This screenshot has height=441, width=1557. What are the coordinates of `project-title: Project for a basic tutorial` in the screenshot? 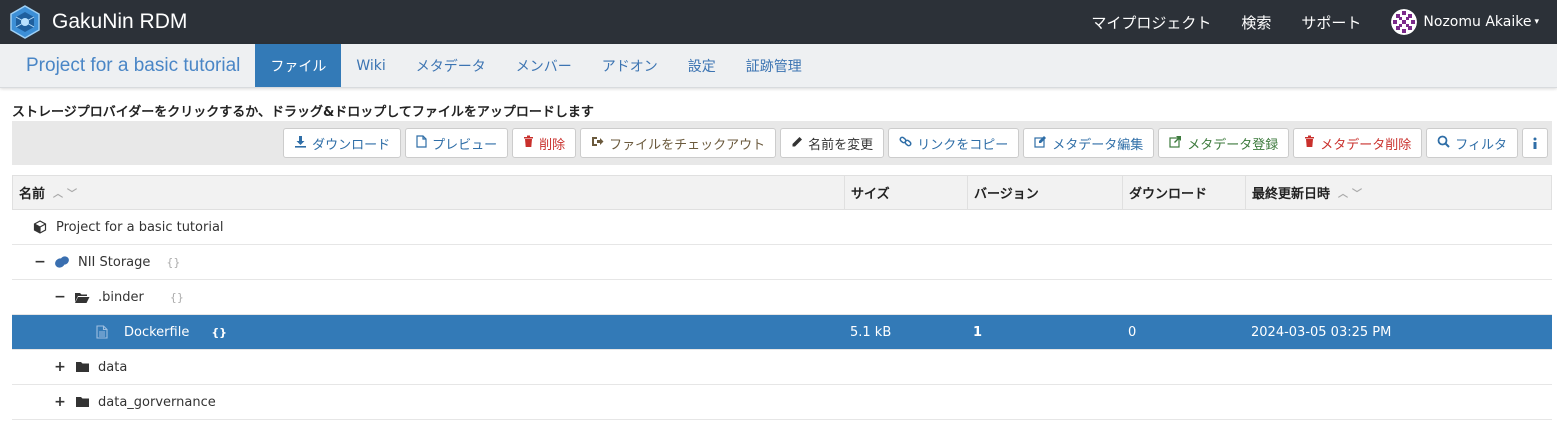 It's located at (127, 65).